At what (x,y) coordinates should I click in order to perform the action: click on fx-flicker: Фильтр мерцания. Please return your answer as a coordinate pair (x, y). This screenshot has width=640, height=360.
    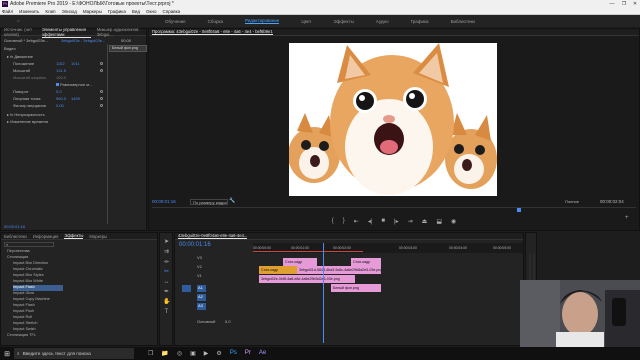
    Looking at the image, I should click on (29, 106).